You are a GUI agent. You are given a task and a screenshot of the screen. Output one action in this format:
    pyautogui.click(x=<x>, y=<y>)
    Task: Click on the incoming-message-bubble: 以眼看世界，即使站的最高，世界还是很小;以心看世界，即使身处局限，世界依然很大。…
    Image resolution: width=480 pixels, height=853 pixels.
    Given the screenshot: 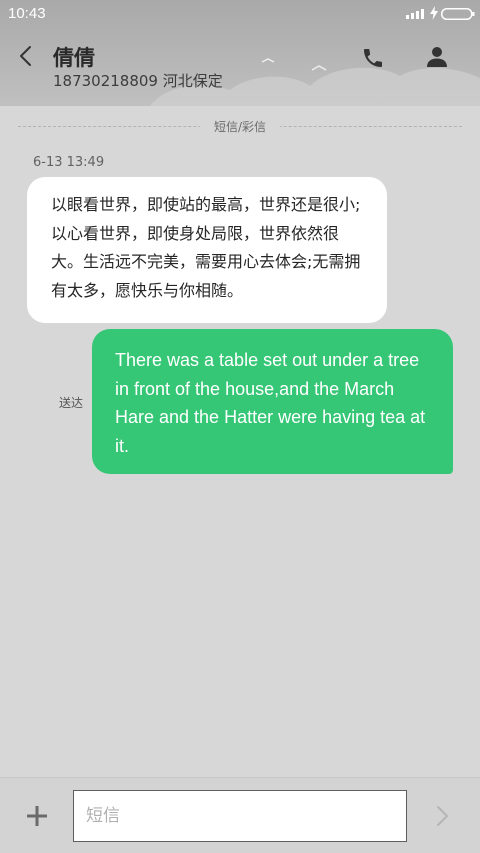 What is the action you would take?
    pyautogui.click(x=207, y=250)
    